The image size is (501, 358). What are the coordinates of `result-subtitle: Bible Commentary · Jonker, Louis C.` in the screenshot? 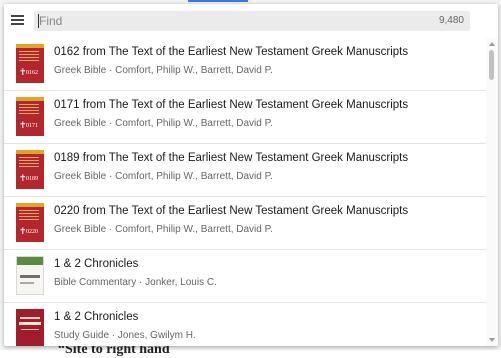 It's located at (135, 282).